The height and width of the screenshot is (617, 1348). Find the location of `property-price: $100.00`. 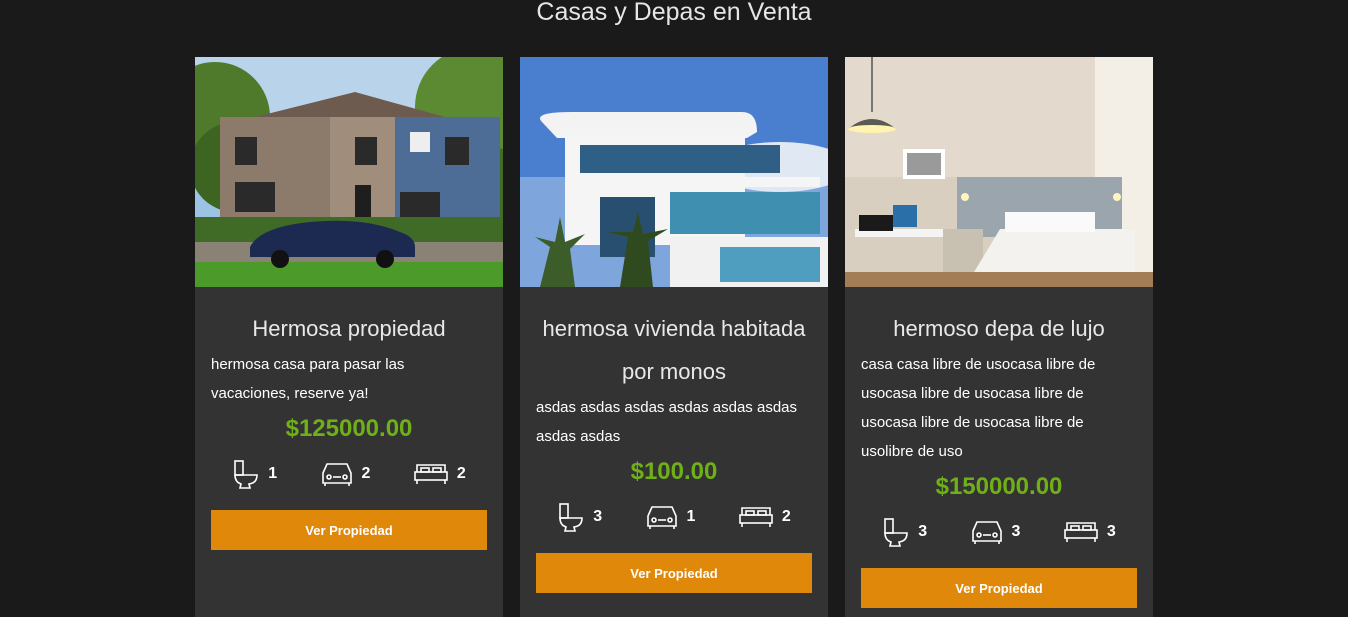

property-price: $100.00 is located at coordinates (674, 471).